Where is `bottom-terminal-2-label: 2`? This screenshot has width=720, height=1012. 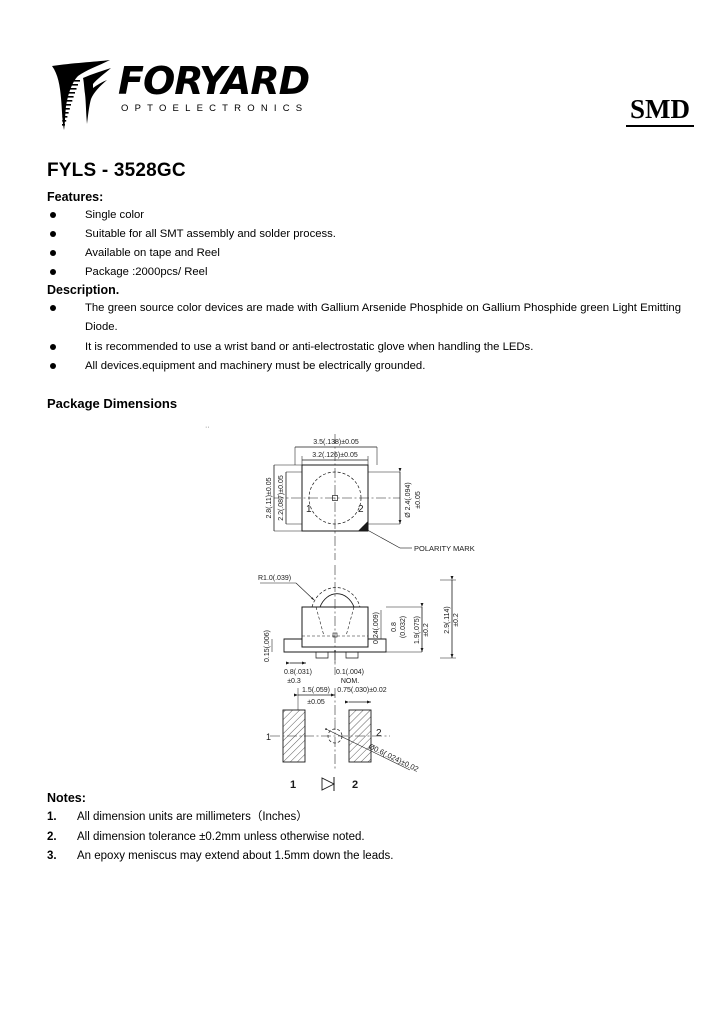 bottom-terminal-2-label: 2 is located at coordinates (379, 733).